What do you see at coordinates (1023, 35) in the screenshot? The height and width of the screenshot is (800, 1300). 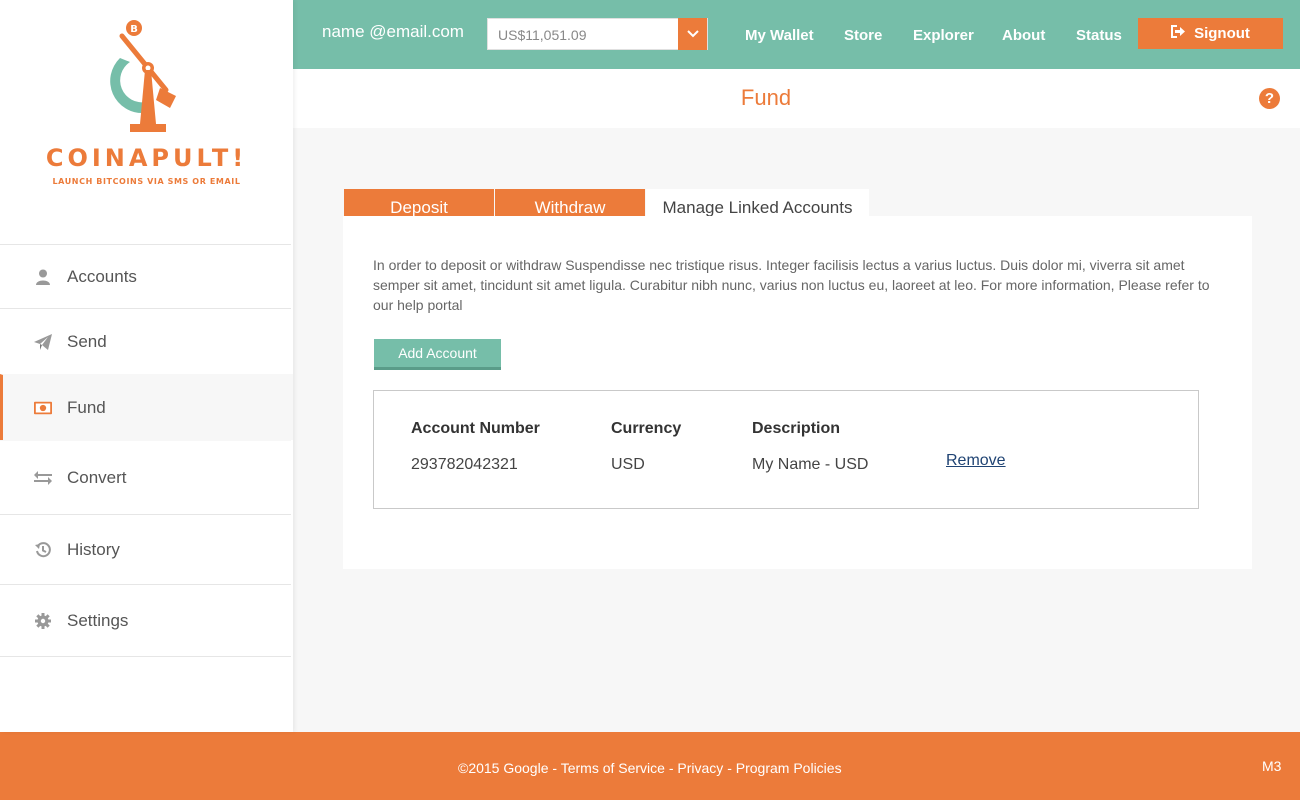 I see `nav-about: About` at bounding box center [1023, 35].